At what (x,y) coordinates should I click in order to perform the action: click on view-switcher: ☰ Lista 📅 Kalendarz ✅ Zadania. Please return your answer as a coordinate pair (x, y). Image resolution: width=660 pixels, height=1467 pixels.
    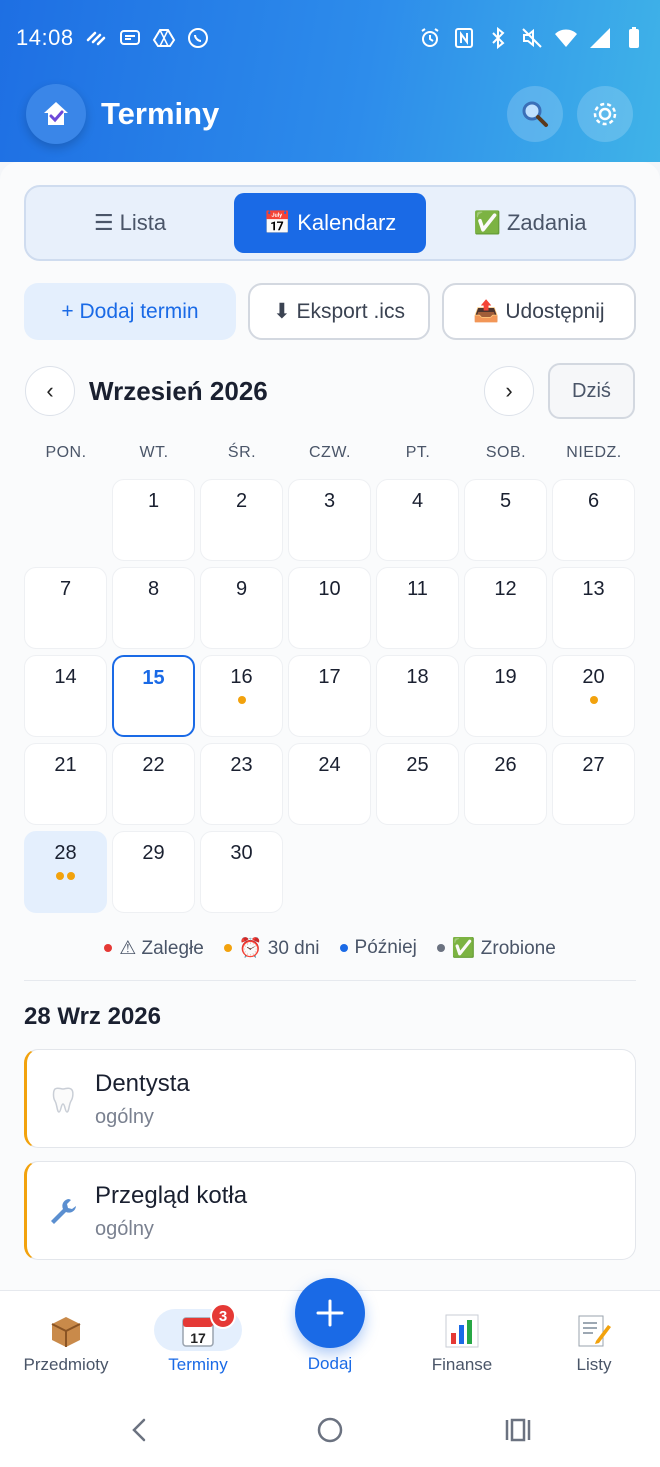
    Looking at the image, I should click on (330, 223).